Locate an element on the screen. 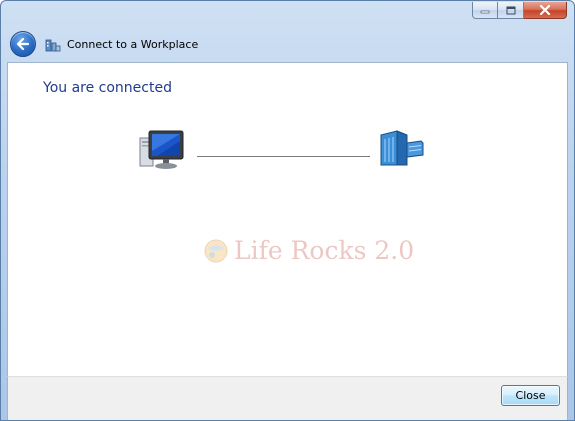  window-close-button is located at coordinates (545, 10).